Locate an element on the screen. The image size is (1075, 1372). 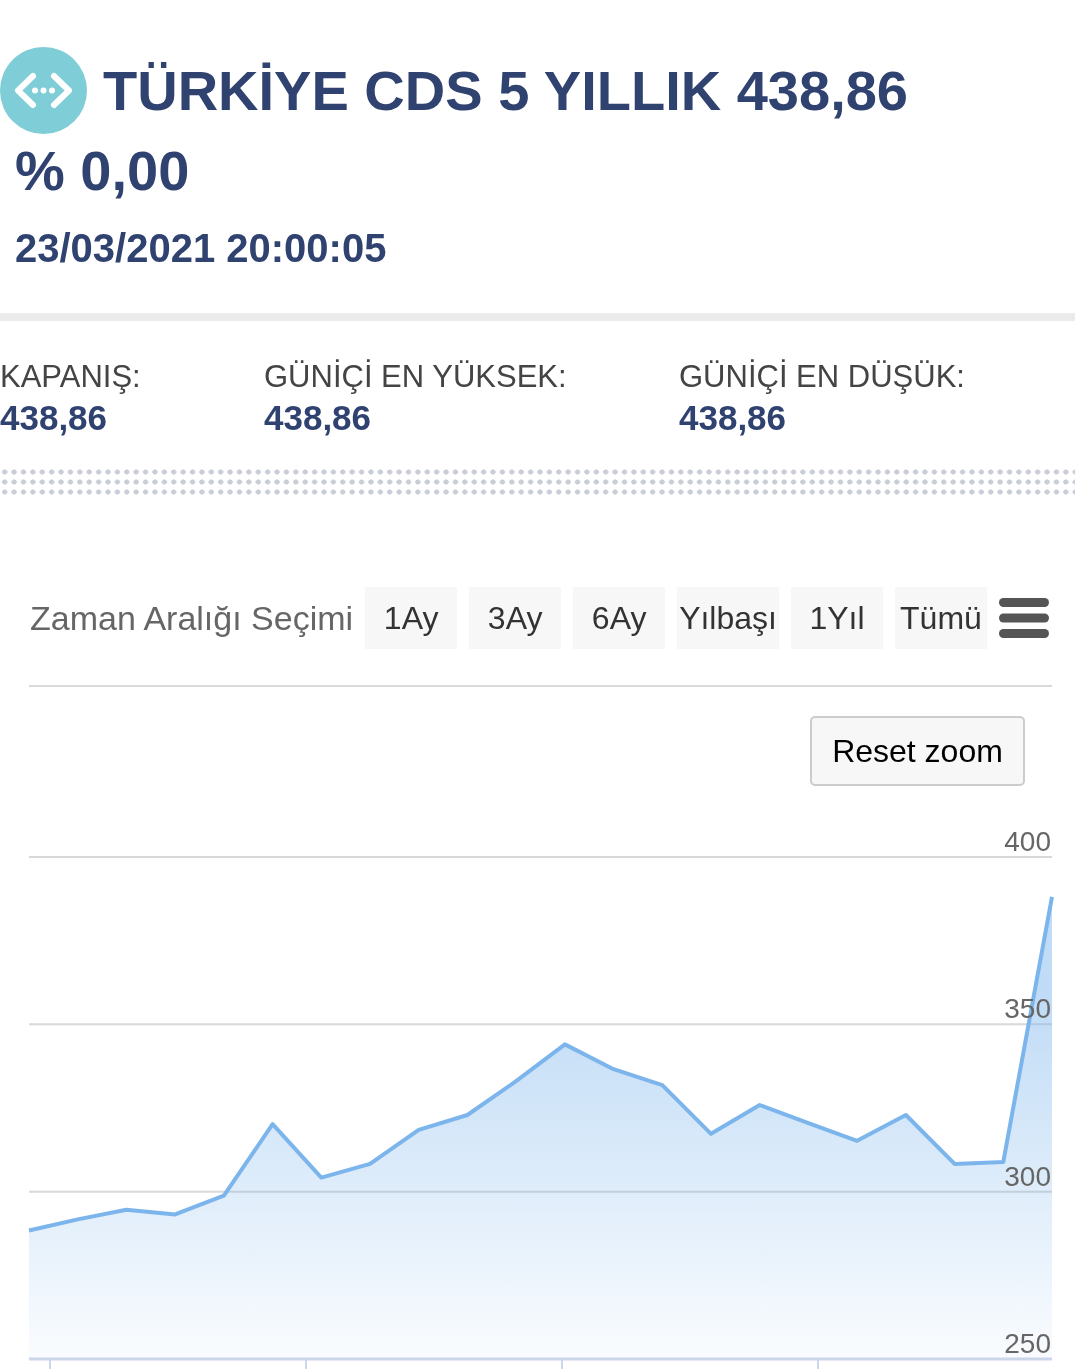
stat-label: KAPANIŞ: is located at coordinates (70, 377).